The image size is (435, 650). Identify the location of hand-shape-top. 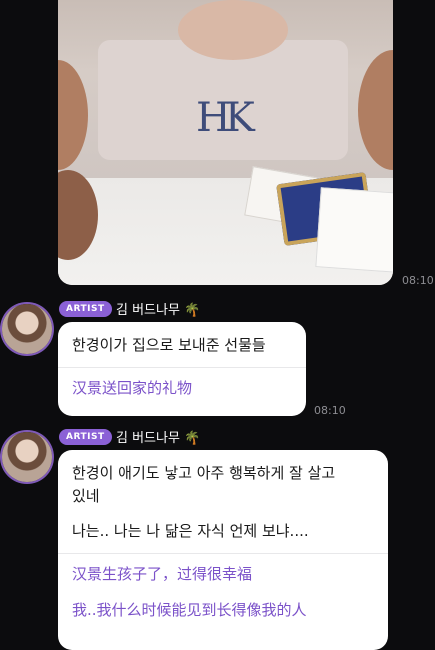
(233, 30).